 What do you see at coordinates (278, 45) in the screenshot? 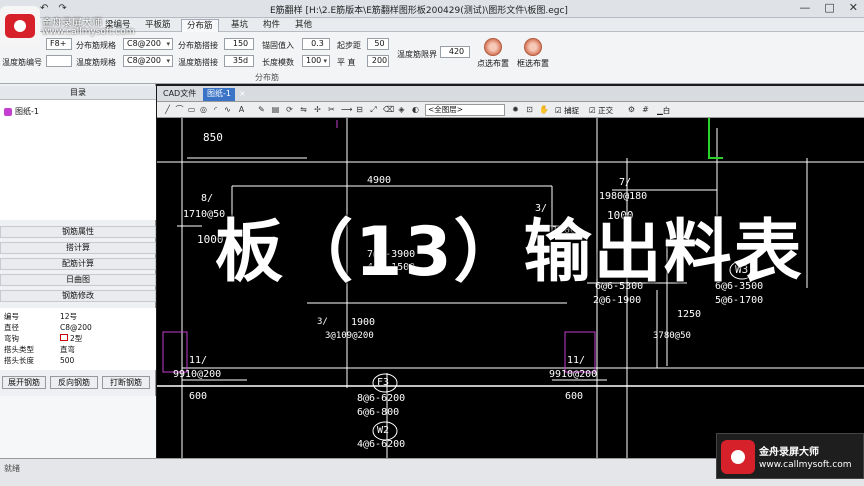
I see `anchor-label: 锚固值入` at bounding box center [278, 45].